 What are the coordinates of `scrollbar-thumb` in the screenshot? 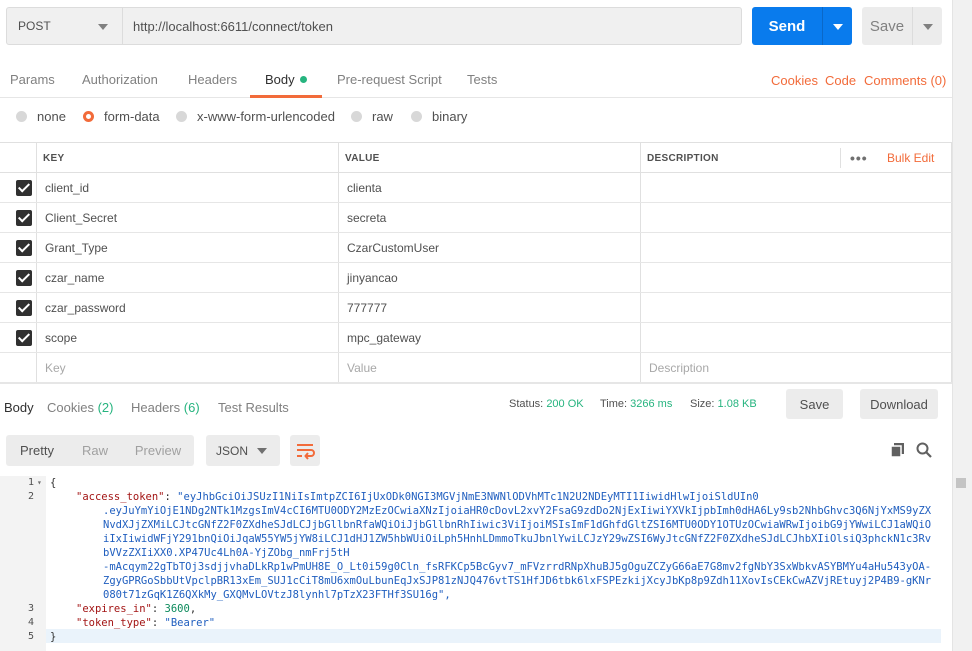 It's located at (961, 483).